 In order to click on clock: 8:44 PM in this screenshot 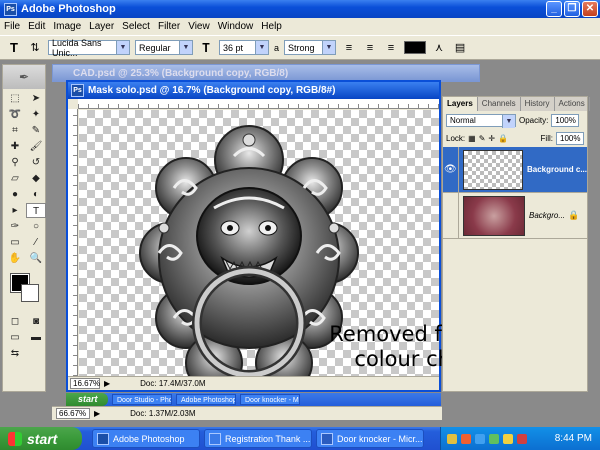, I will do `click(577, 438)`.